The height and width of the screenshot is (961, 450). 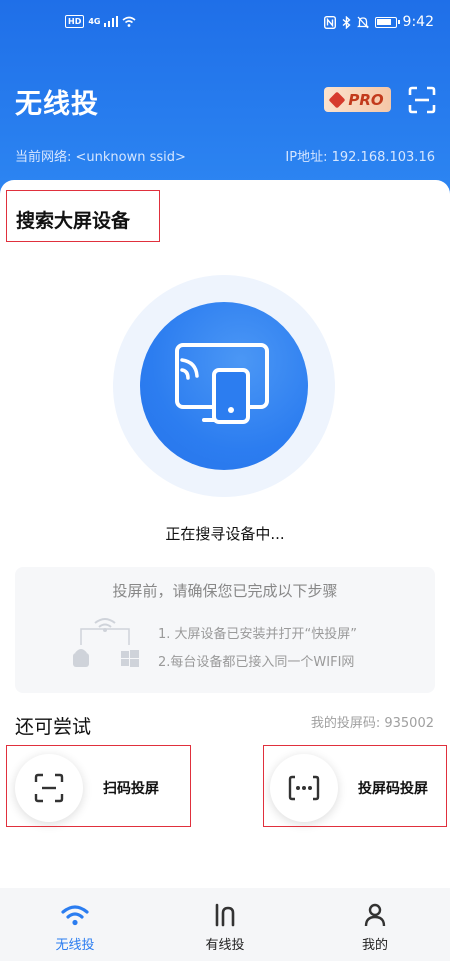 I want to click on pro-badge: PRO, so click(x=357, y=99).